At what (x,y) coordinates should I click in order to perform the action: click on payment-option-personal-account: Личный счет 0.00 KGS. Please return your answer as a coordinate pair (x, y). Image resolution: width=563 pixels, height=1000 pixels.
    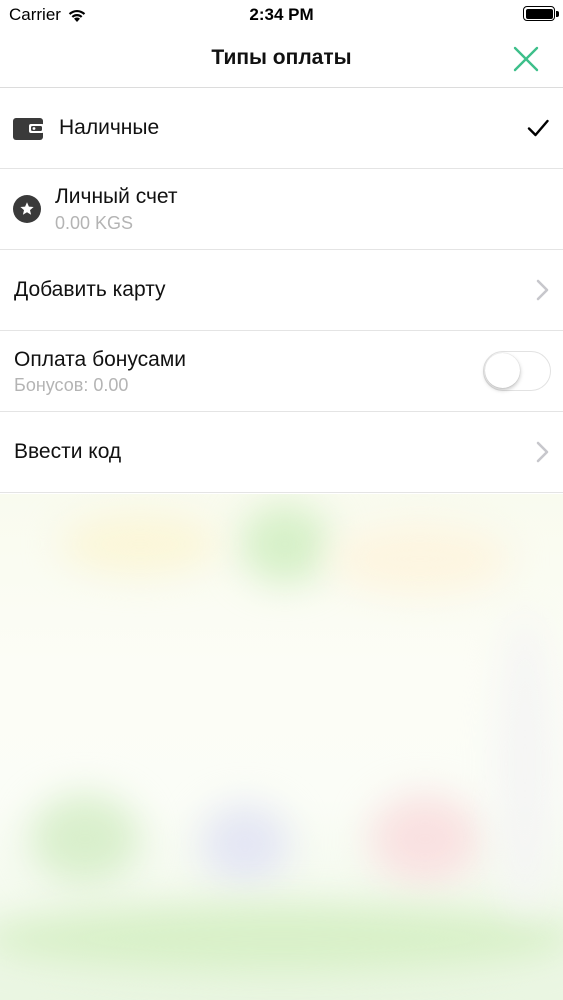
    Looking at the image, I should click on (281, 209).